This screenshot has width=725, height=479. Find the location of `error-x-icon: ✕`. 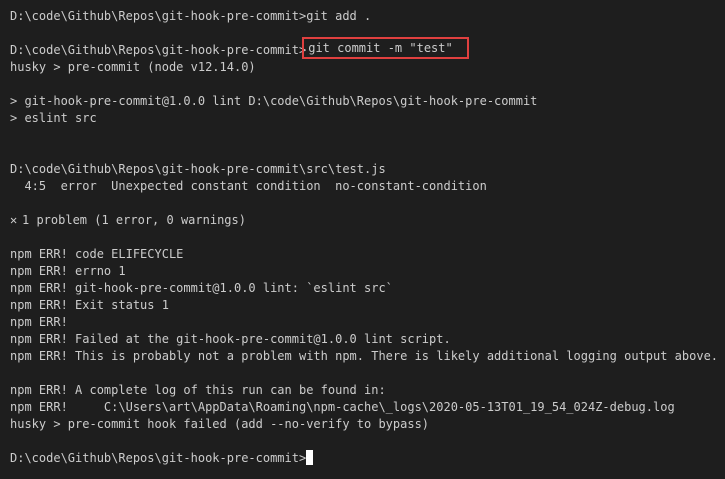

error-x-icon: ✕ is located at coordinates (14, 220).